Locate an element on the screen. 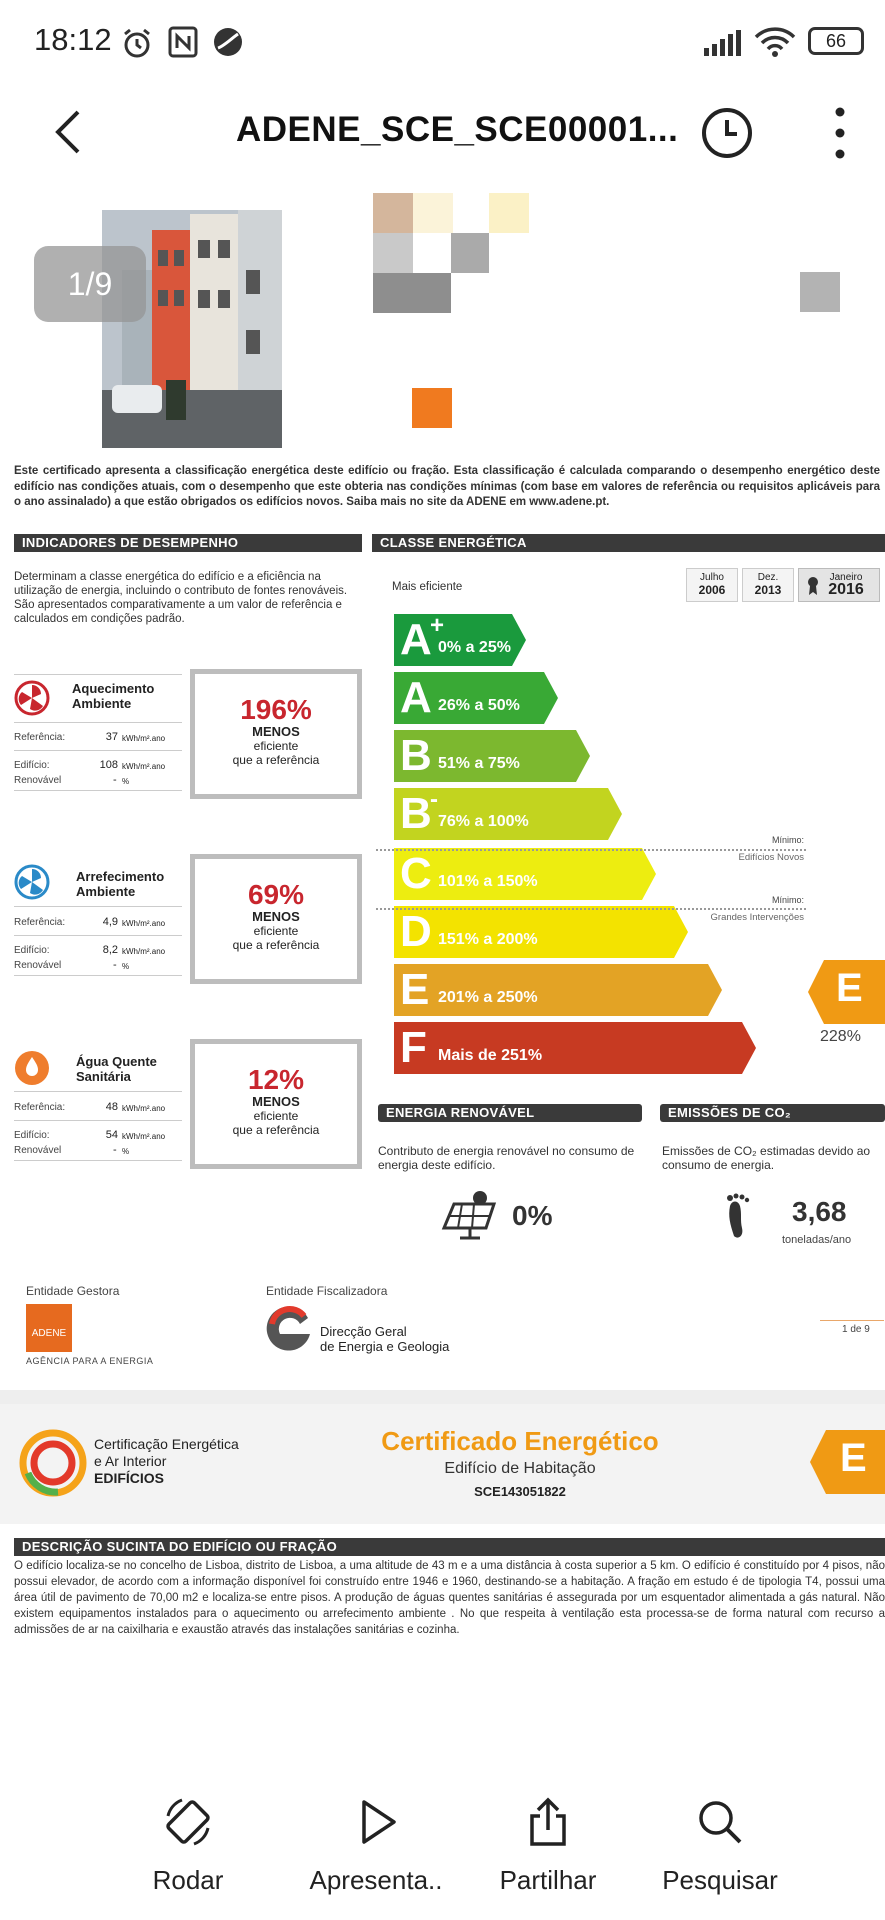 The height and width of the screenshot is (1920, 885). ref-value: 4,9 is located at coordinates (110, 922).